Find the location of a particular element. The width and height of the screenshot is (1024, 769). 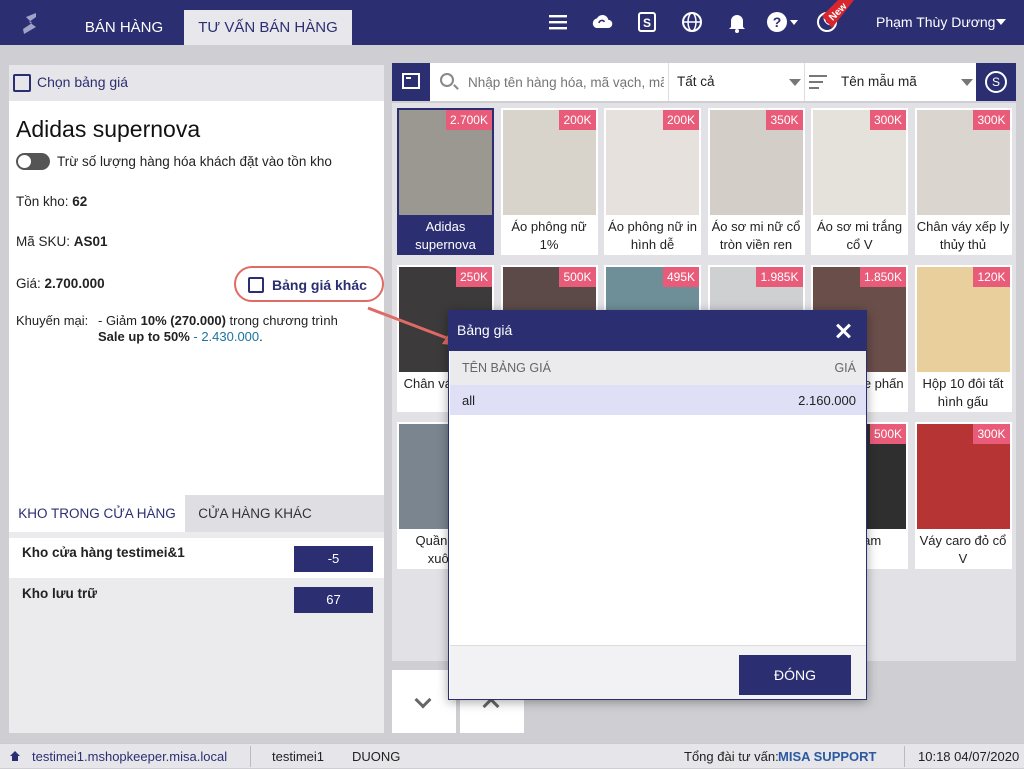

product-toolbar: Tất cả Tên mẫu mã S is located at coordinates (704, 82).